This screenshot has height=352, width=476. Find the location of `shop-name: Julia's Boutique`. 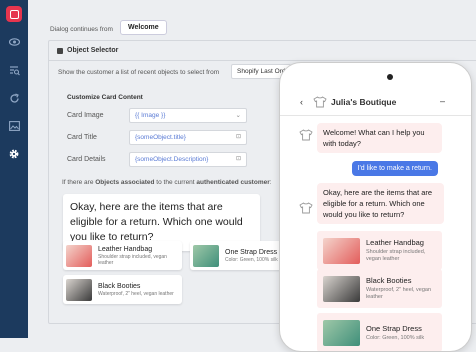

shop-name: Julia's Boutique is located at coordinates (364, 102).